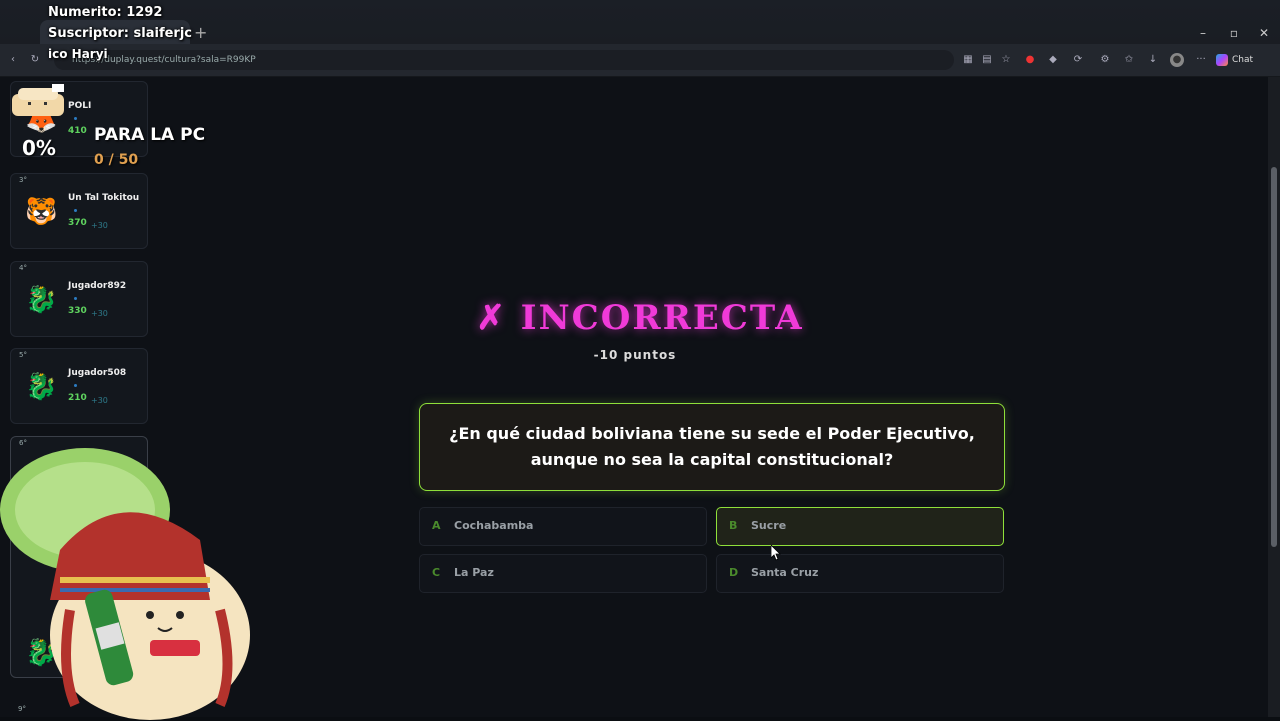 This screenshot has width=1280, height=721. Describe the element at coordinates (563, 573) in the screenshot. I see `option-c-button: C La Paz` at that location.